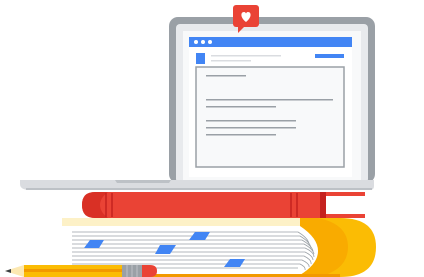 This screenshot has height=277, width=424. I want to click on pencil-lead, so click(8, 271).